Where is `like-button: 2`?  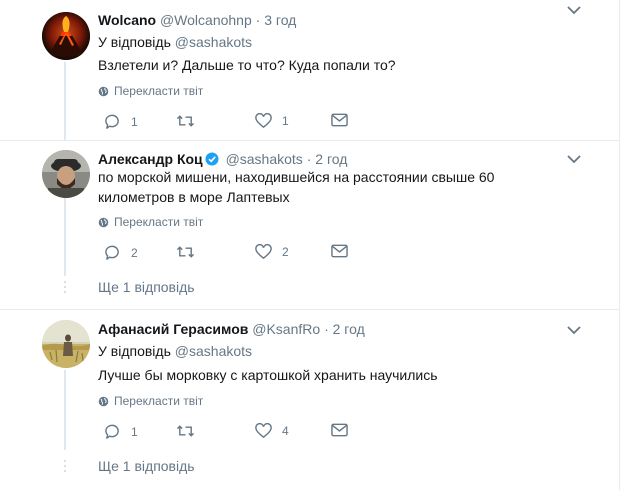 like-button: 2 is located at coordinates (272, 252).